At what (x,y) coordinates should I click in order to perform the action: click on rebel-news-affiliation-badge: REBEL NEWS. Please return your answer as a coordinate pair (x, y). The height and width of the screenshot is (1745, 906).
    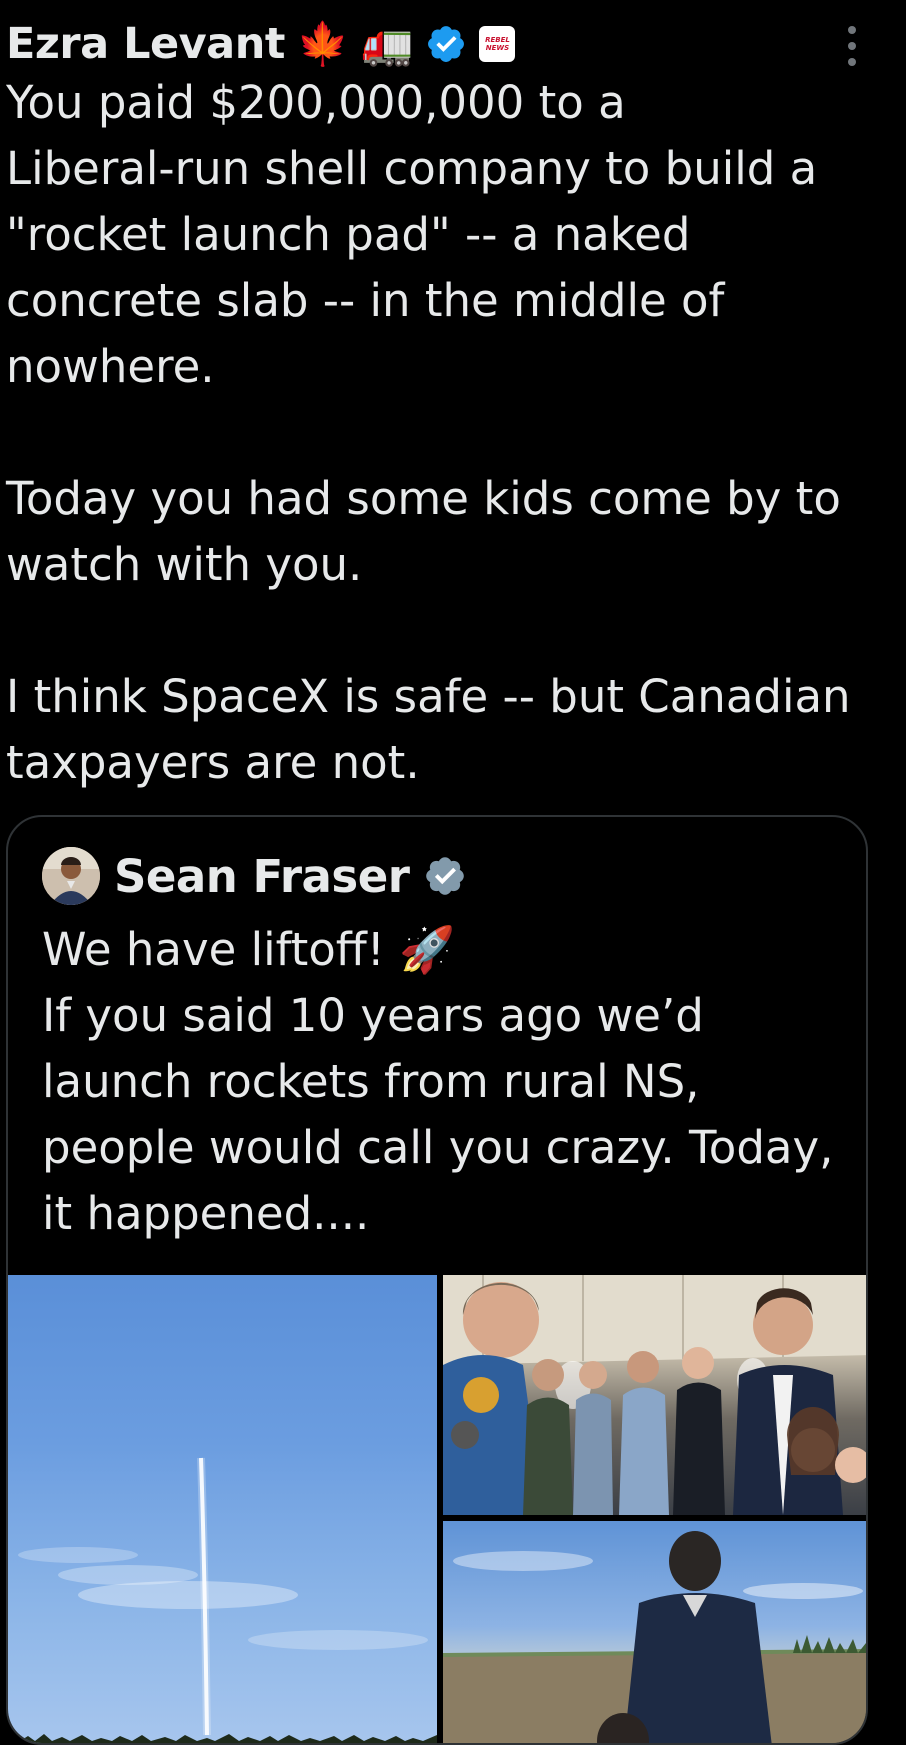
    Looking at the image, I should click on (497, 44).